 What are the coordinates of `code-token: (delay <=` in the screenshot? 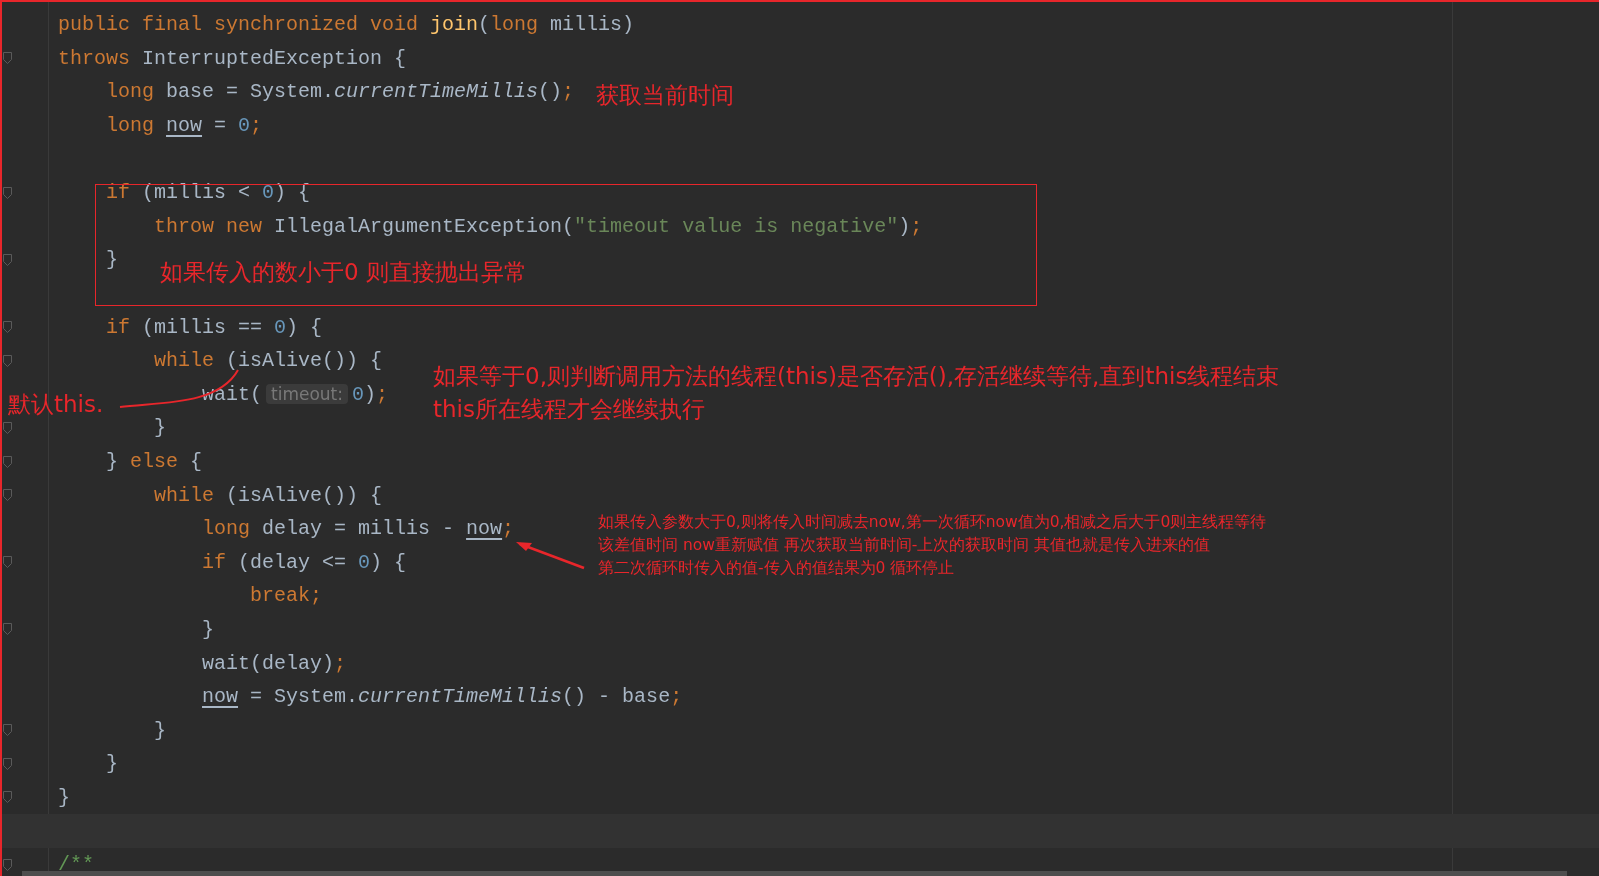 It's located at (293, 562).